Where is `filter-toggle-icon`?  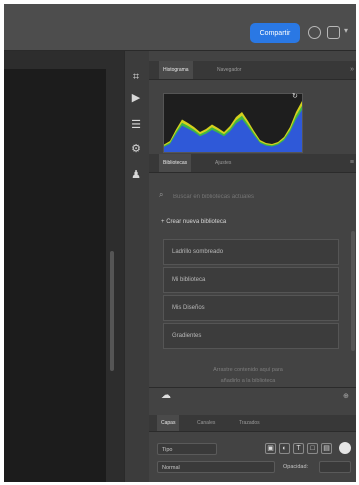
filter-toggle-icon is located at coordinates (345, 448).